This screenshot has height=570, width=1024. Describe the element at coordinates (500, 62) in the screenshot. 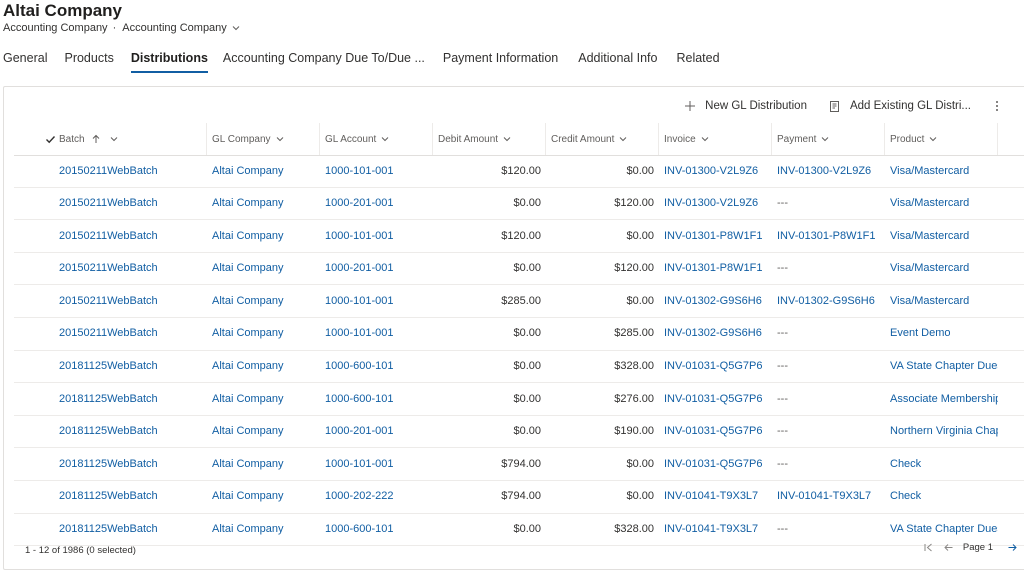

I see `tab-payment-information: Payment Information` at that location.